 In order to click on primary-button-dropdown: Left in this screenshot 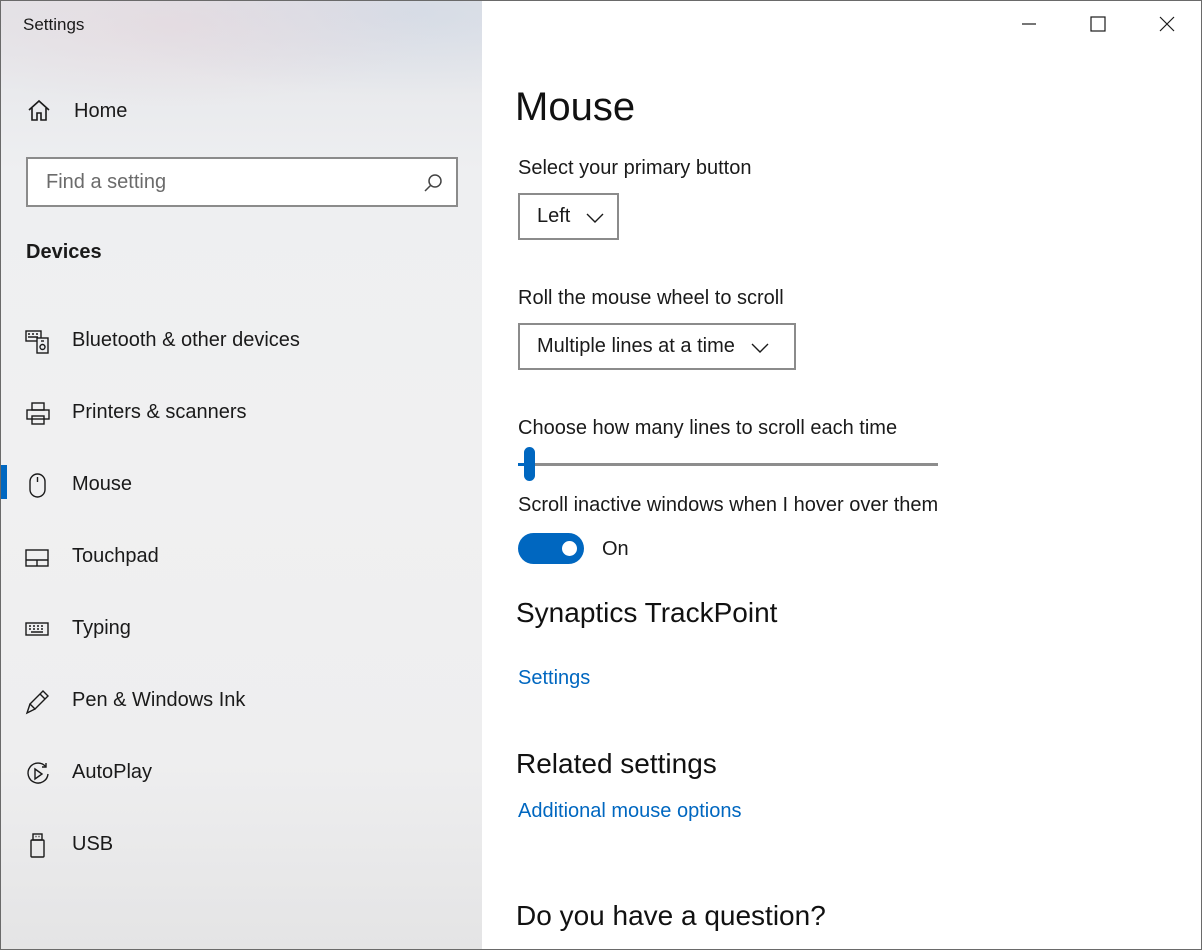, I will do `click(568, 216)`.